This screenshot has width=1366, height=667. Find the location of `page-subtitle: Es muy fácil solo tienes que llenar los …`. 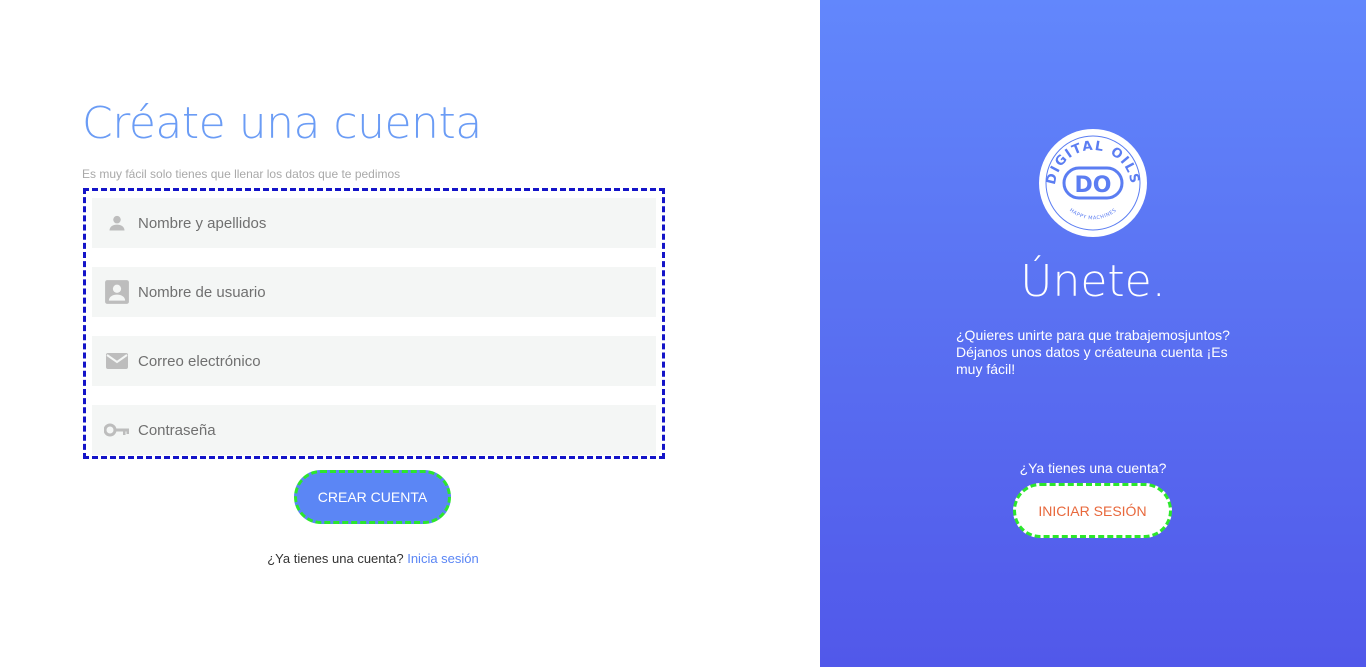

page-subtitle: Es muy fácil solo tienes que llenar los … is located at coordinates (241, 174).